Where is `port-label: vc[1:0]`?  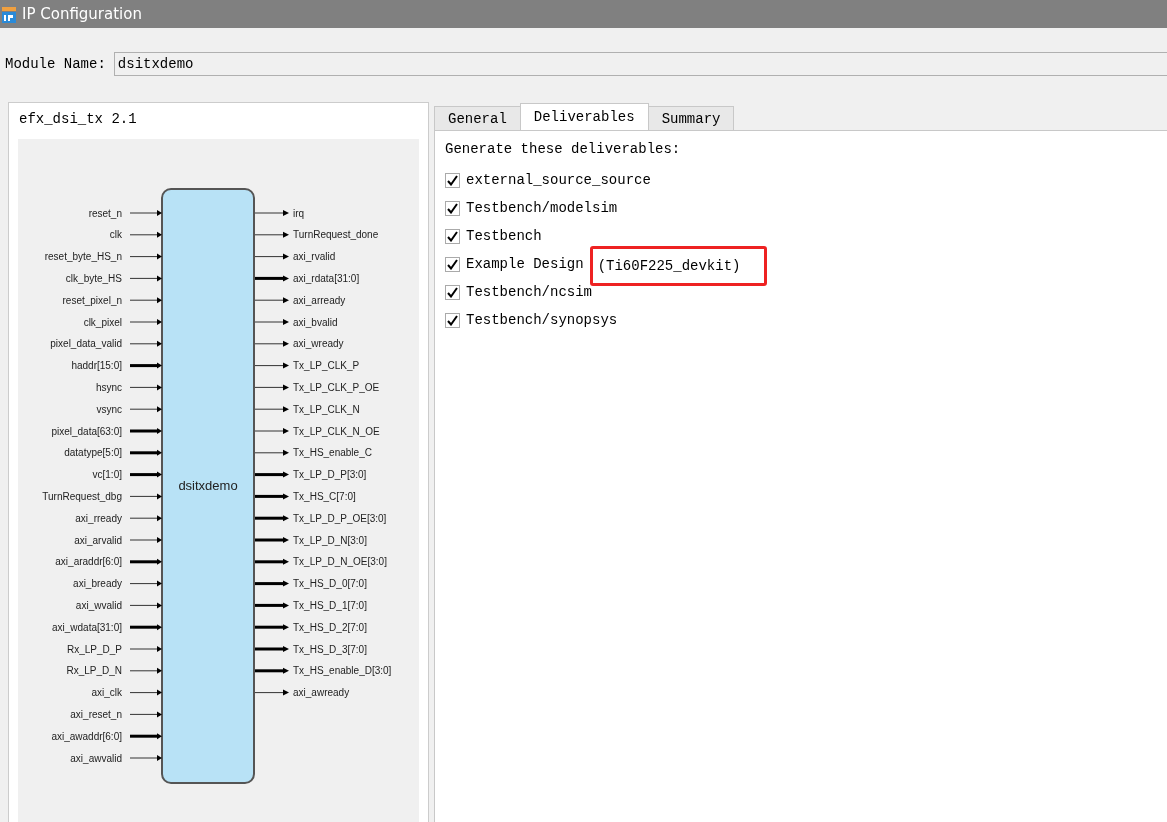 port-label: vc[1:0] is located at coordinates (107, 475).